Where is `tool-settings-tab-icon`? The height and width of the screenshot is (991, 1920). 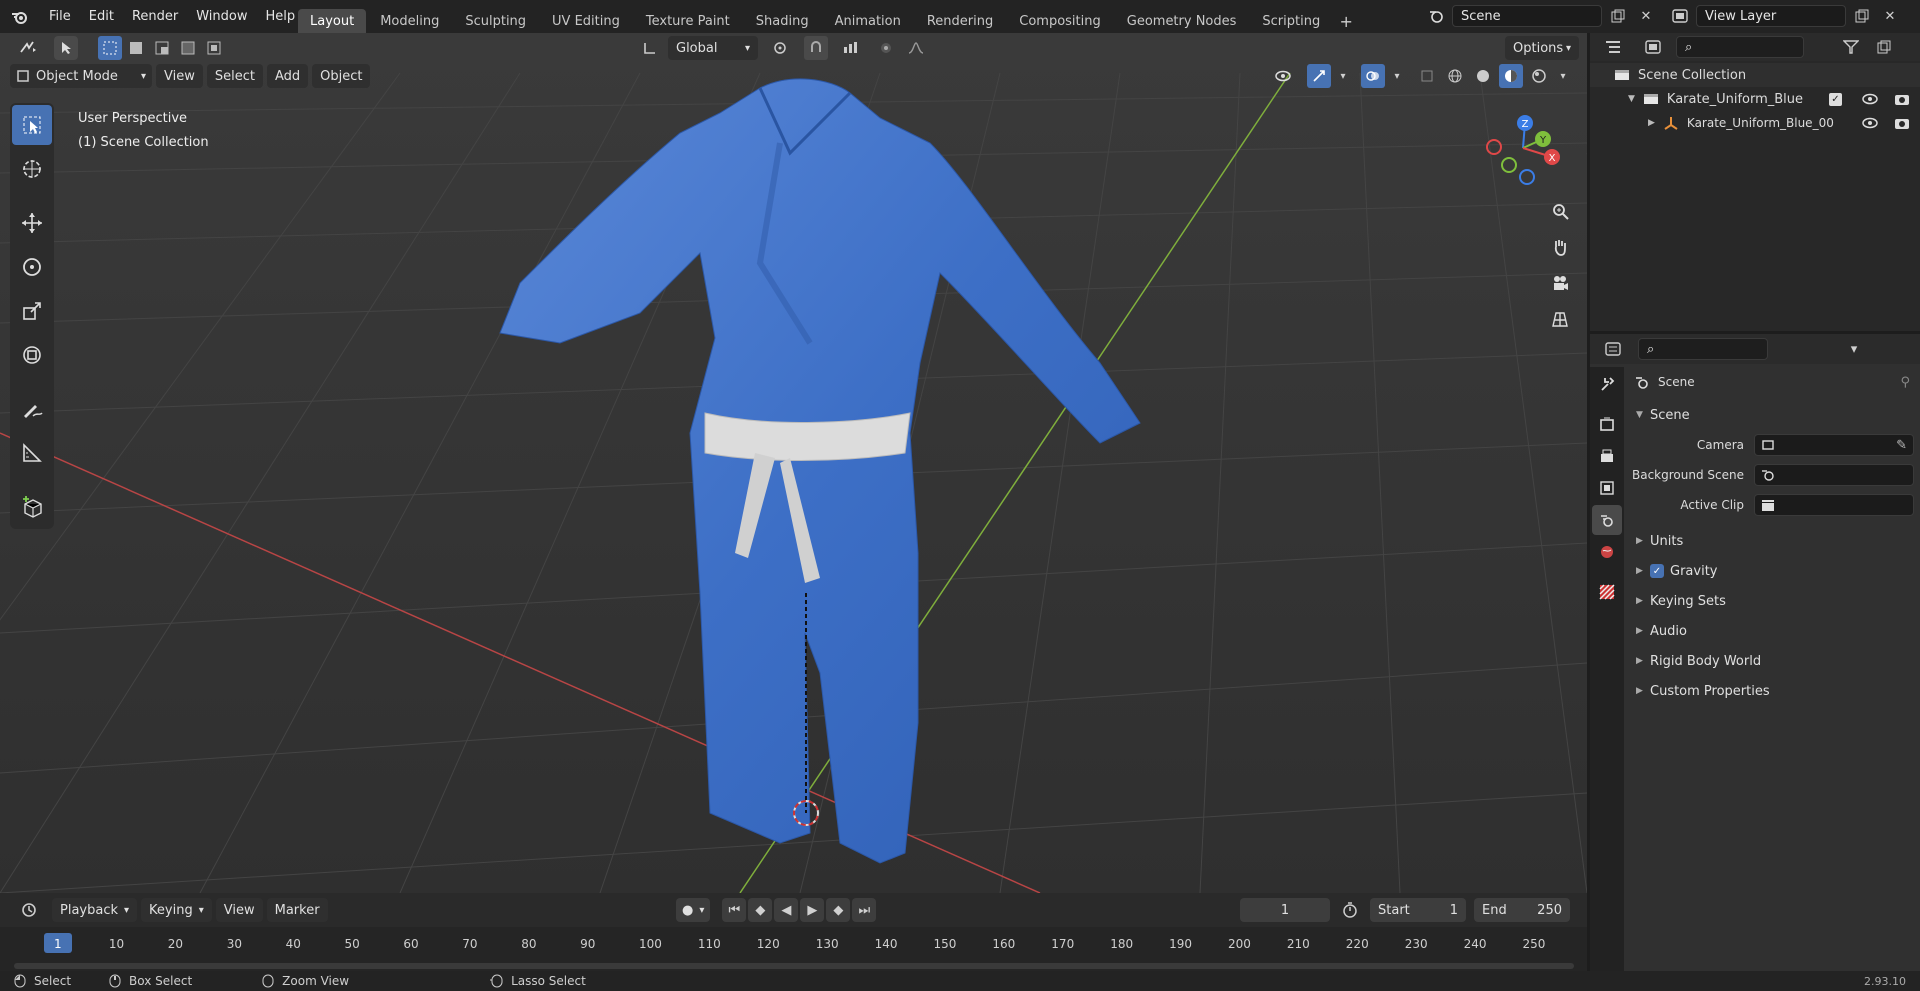 tool-settings-tab-icon is located at coordinates (1607, 384).